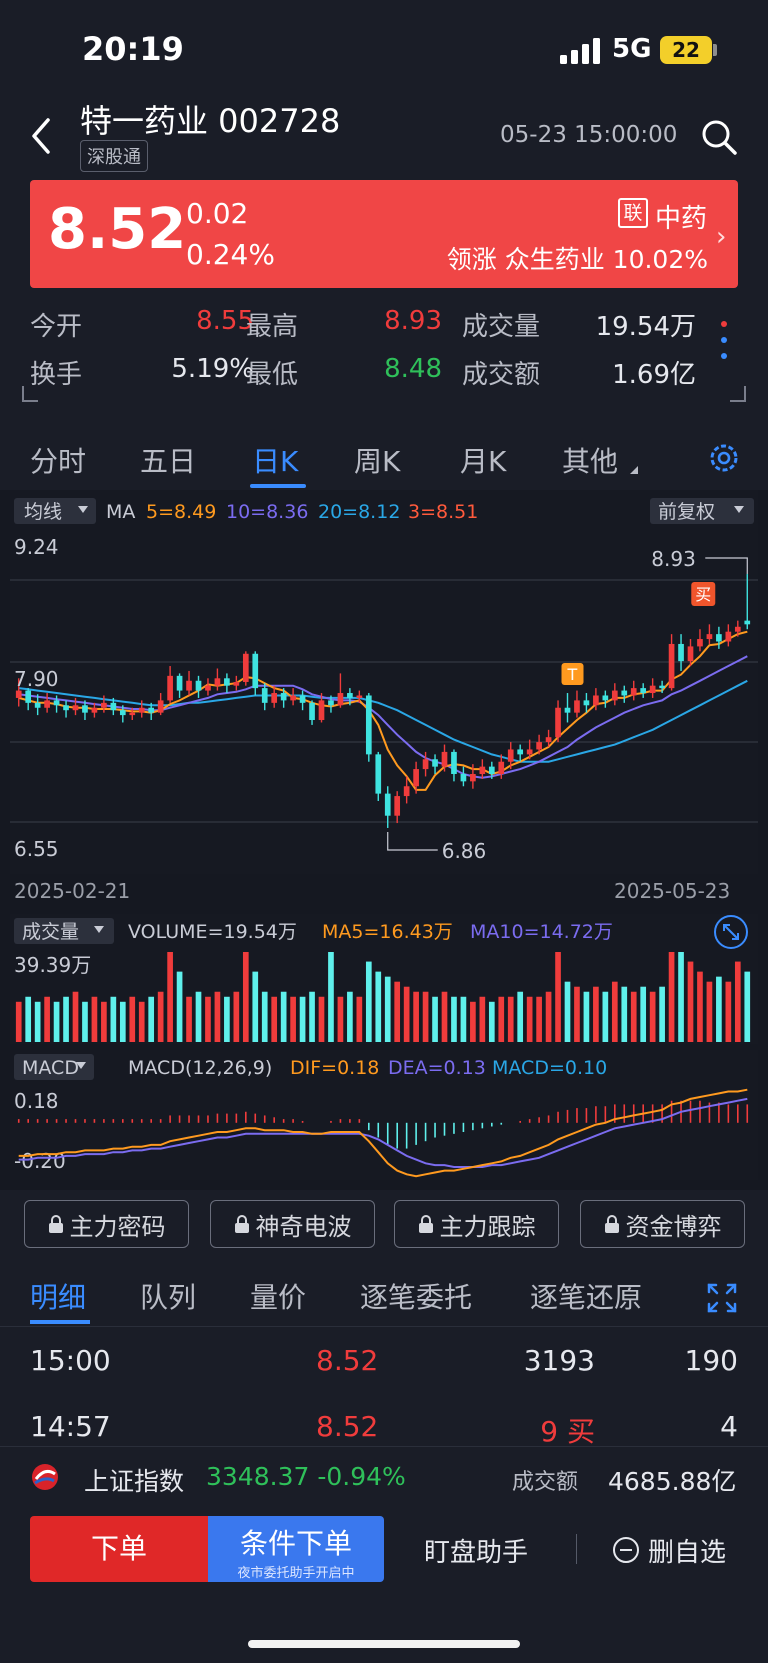 This screenshot has height=1663, width=768. I want to click on trade-volume: 3193, so click(559, 1360).